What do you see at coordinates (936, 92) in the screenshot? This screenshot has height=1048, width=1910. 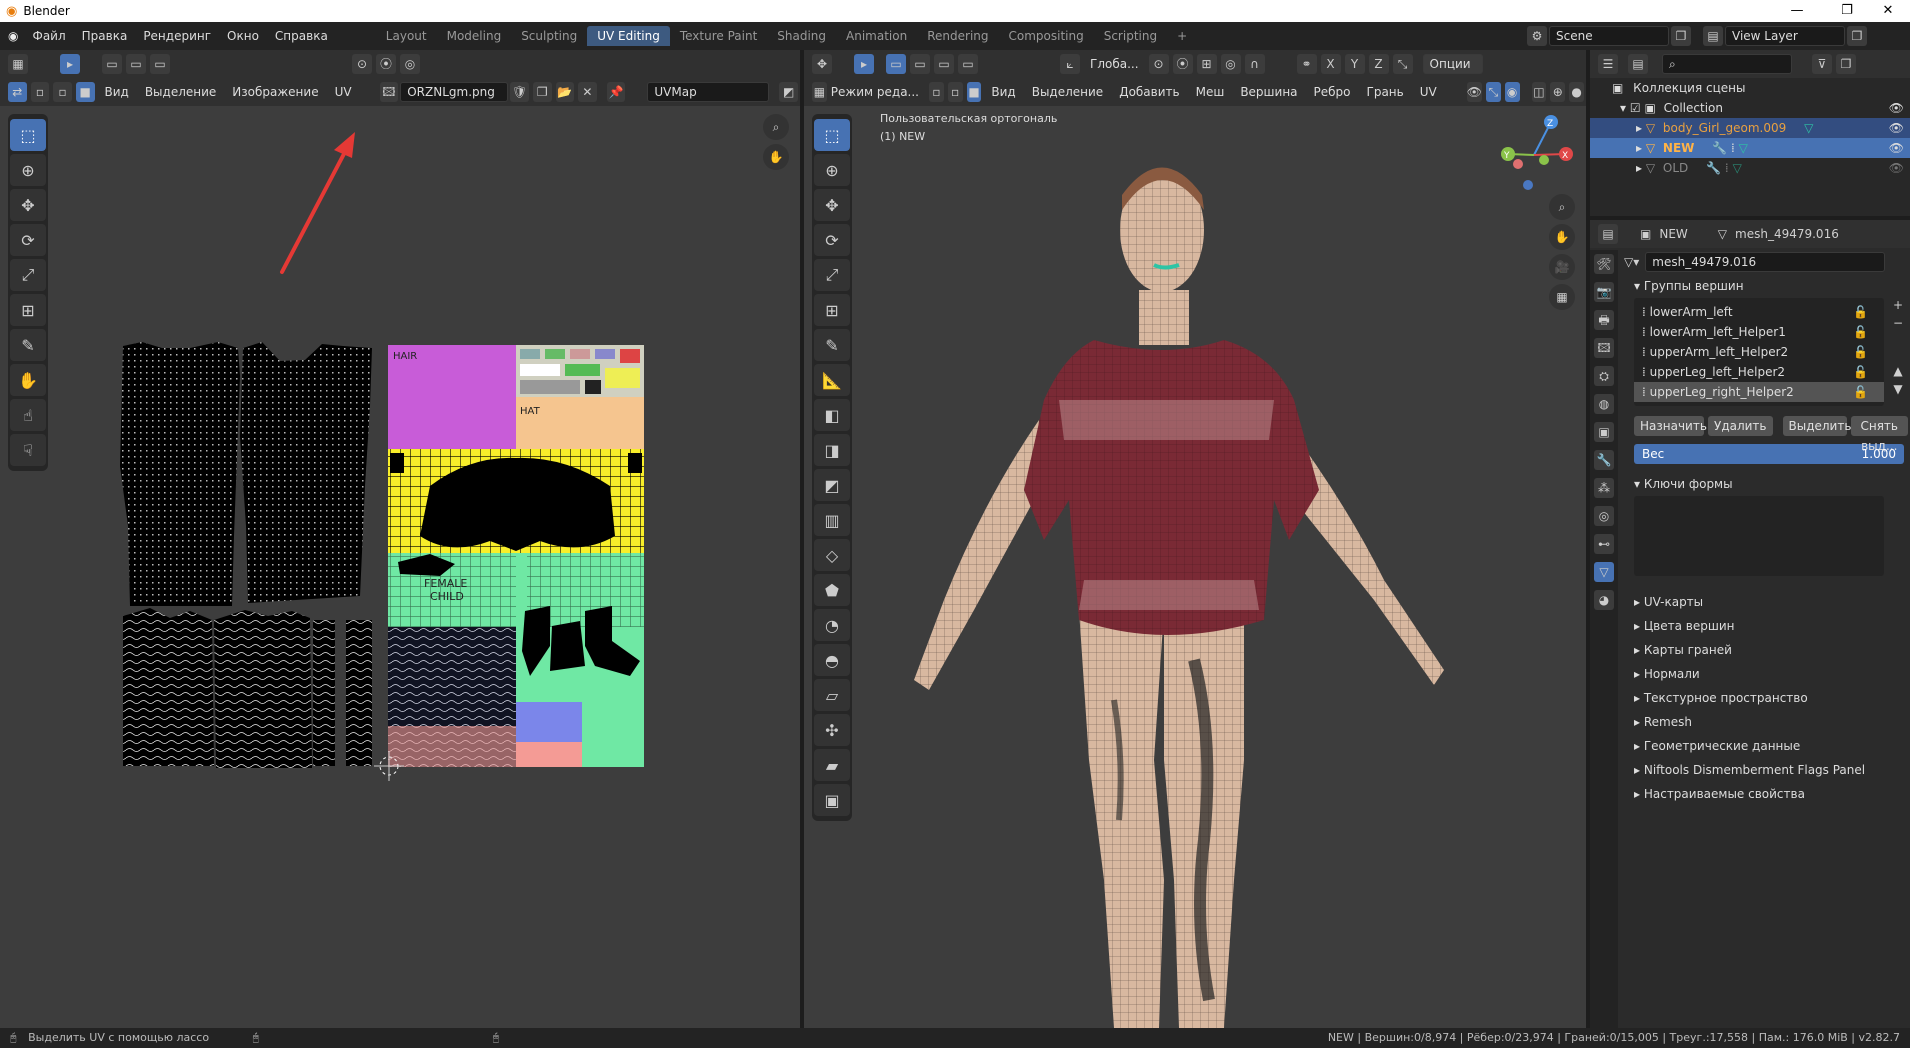 I see `vp-vertex-select-icon: ▫` at bounding box center [936, 92].